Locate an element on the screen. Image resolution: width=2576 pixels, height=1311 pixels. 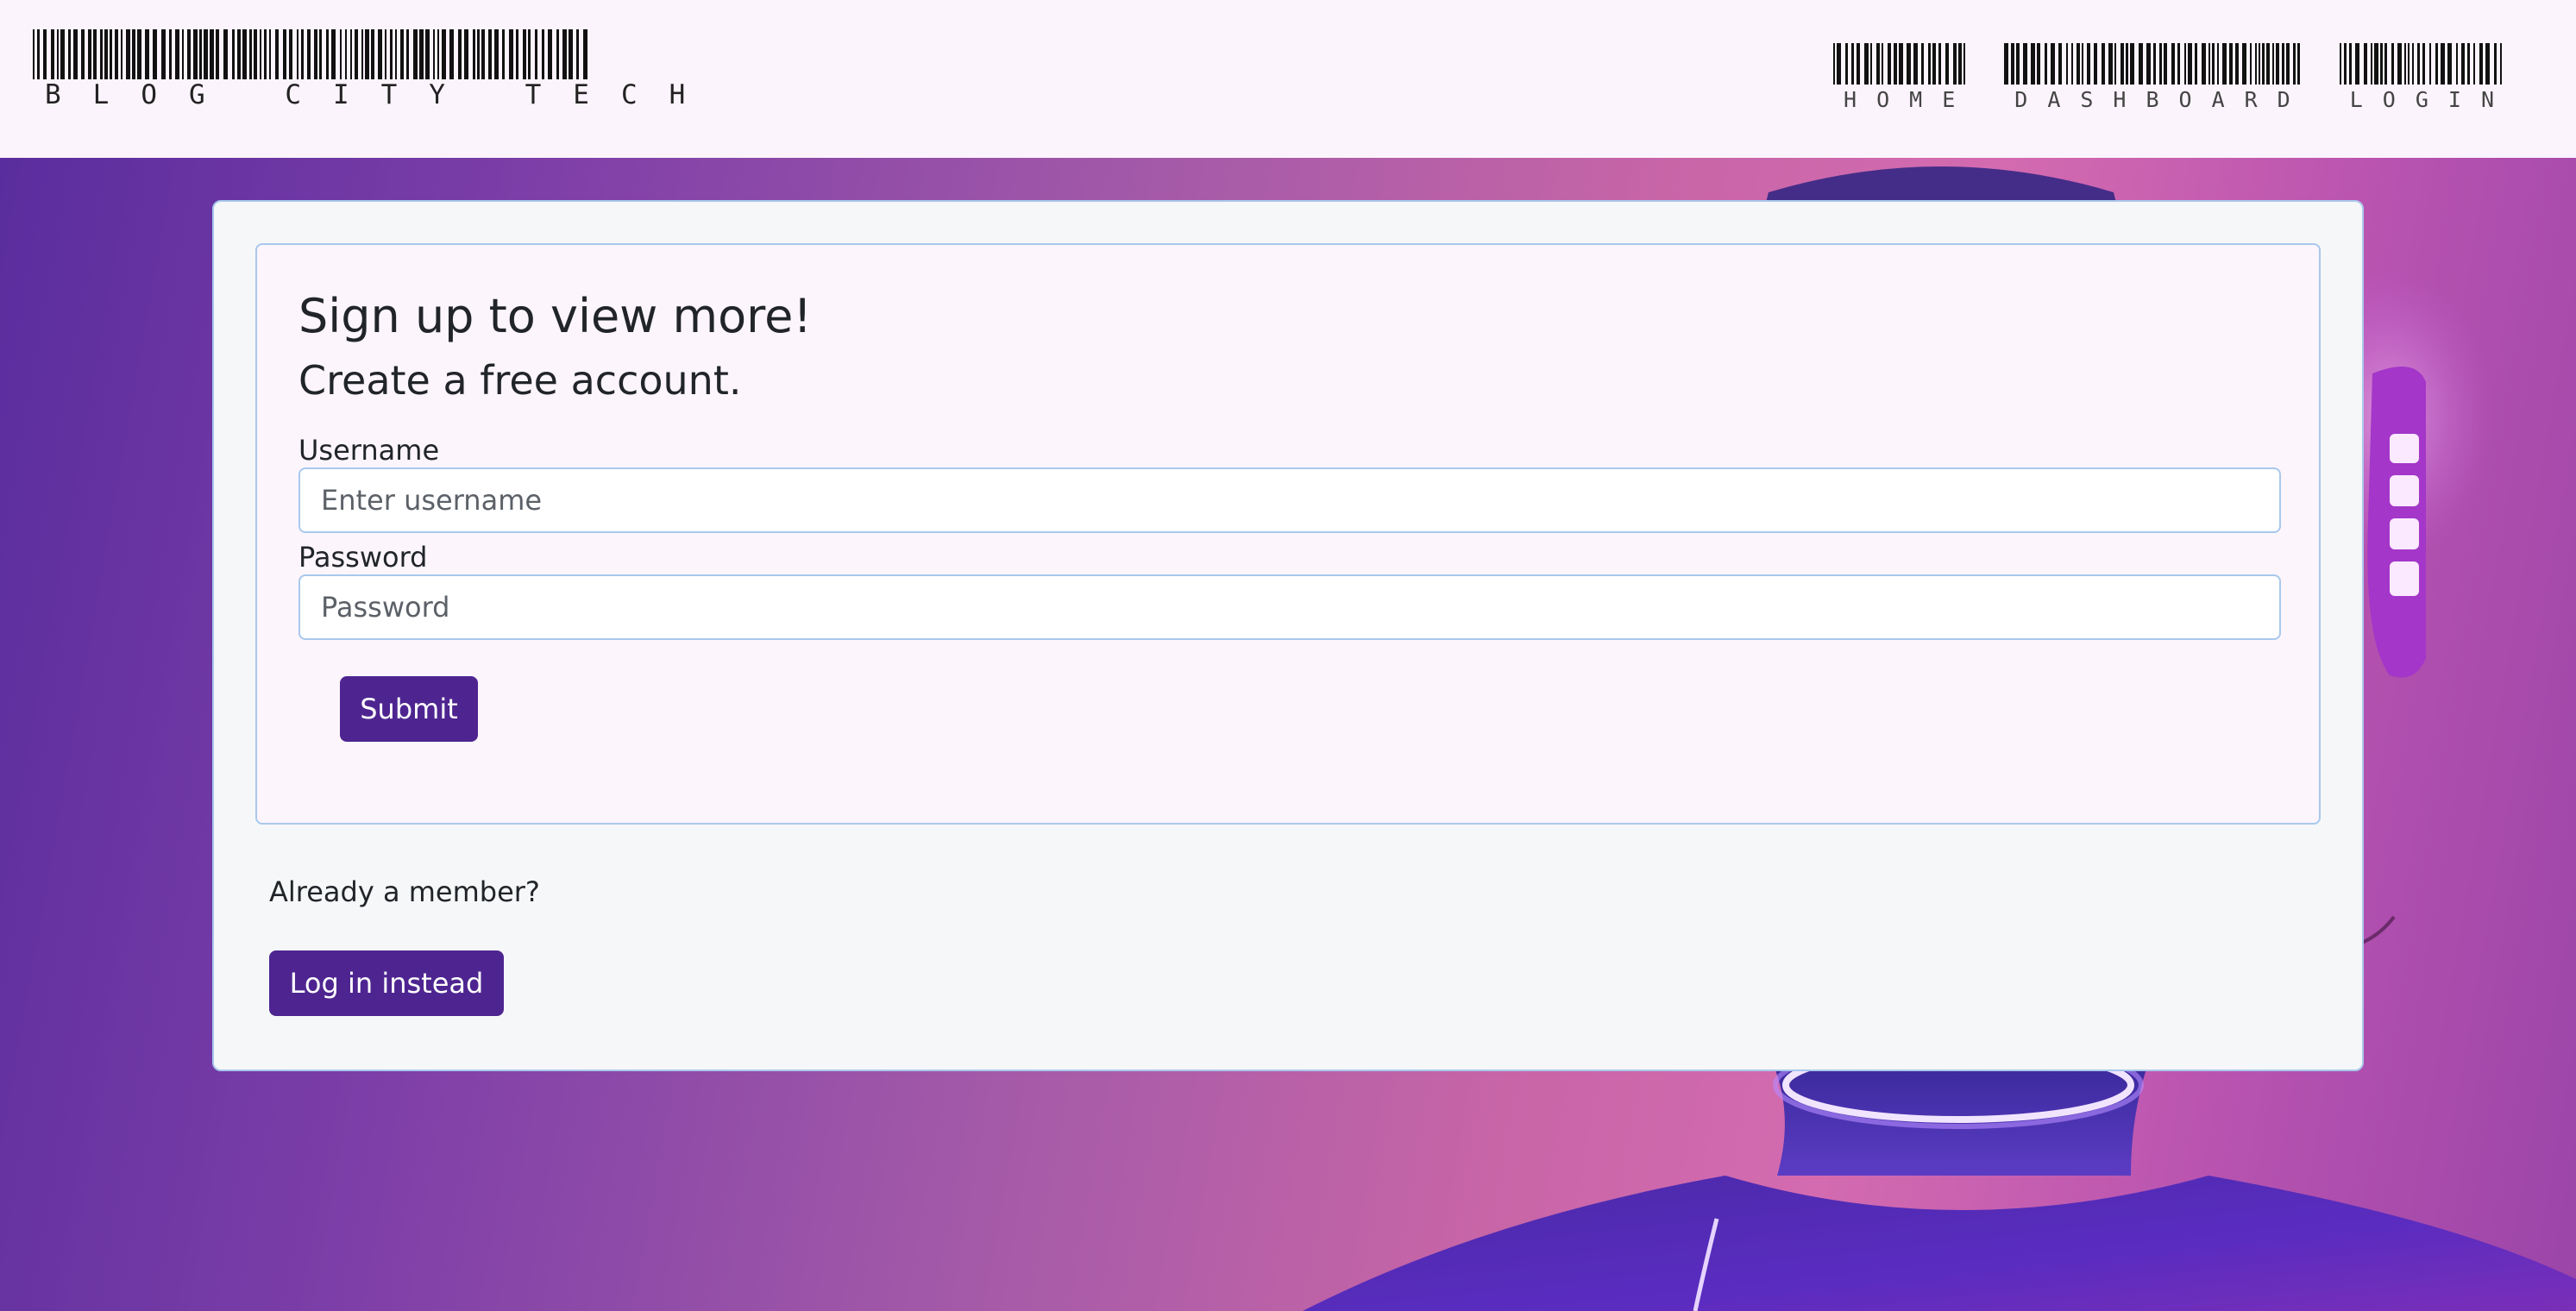
login-instead-button: Log in instead is located at coordinates (386, 983).